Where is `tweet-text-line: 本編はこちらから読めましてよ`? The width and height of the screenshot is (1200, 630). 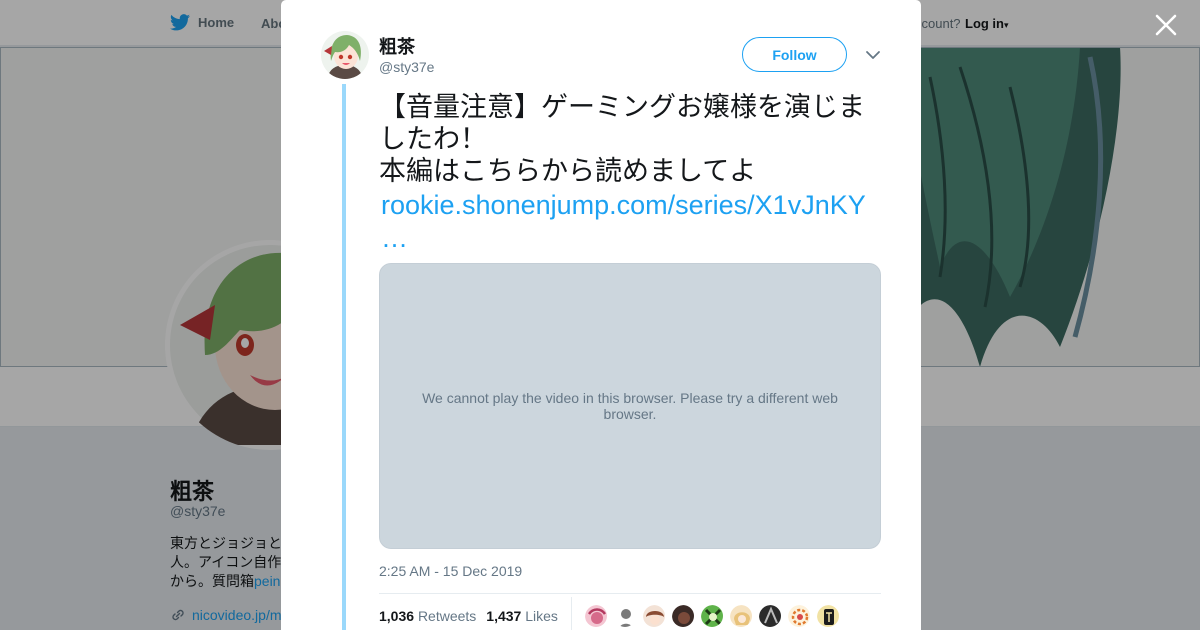
tweet-text-line: 本編はこちらから読めましてよ is located at coordinates (568, 171).